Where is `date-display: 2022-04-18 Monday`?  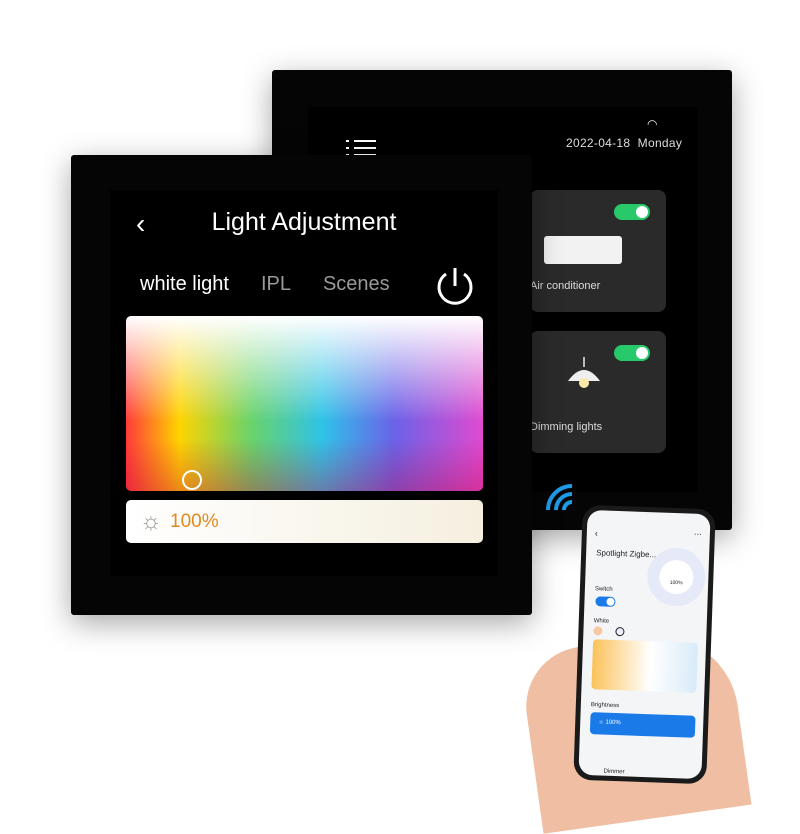
date-display: 2022-04-18 Monday is located at coordinates (624, 143).